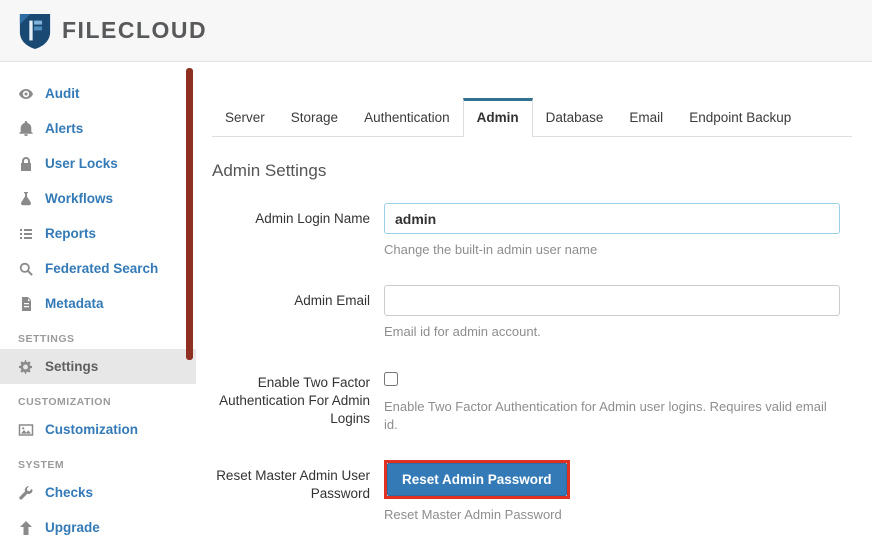  What do you see at coordinates (462, 331) in the screenshot?
I see `admin-email-help: Email id for admin account.` at bounding box center [462, 331].